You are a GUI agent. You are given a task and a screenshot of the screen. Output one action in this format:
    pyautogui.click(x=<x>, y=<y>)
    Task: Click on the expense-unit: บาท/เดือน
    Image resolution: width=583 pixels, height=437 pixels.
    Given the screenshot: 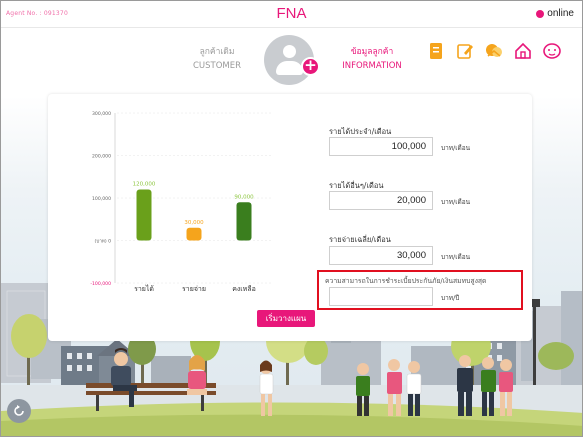 What is the action you would take?
    pyautogui.click(x=456, y=257)
    